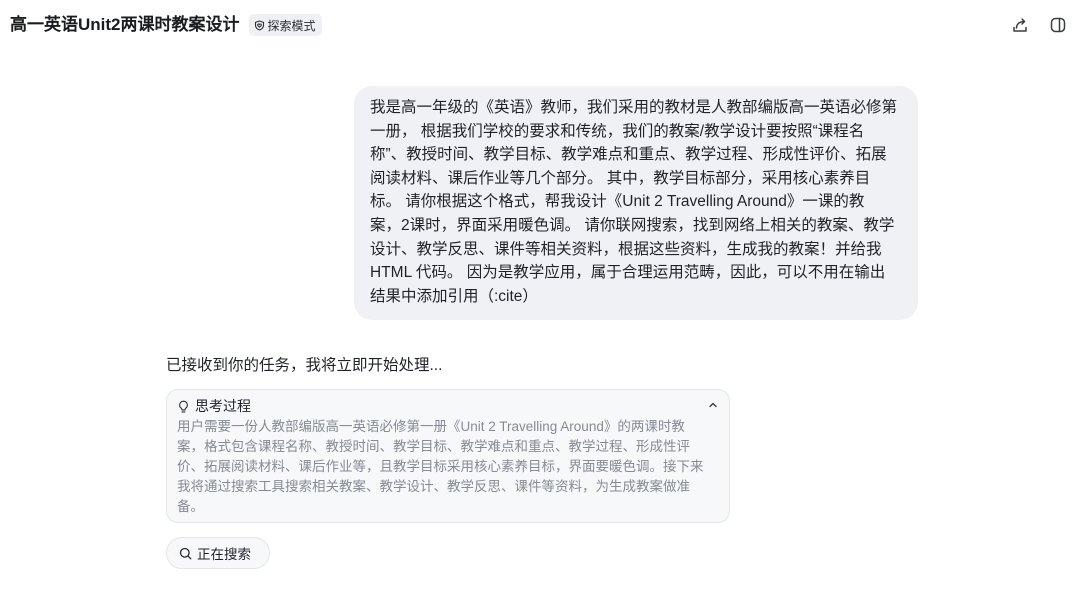 The height and width of the screenshot is (589, 1080). What do you see at coordinates (291, 25) in the screenshot?
I see `mode-badge-label: 探索模式` at bounding box center [291, 25].